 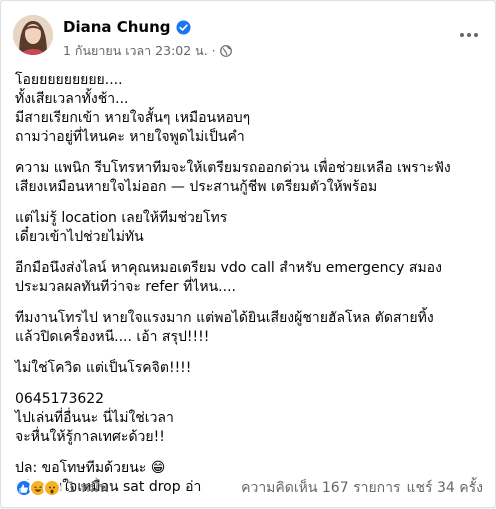 I want to click on reactions-summary: 1 หมื่น, so click(x=61, y=488).